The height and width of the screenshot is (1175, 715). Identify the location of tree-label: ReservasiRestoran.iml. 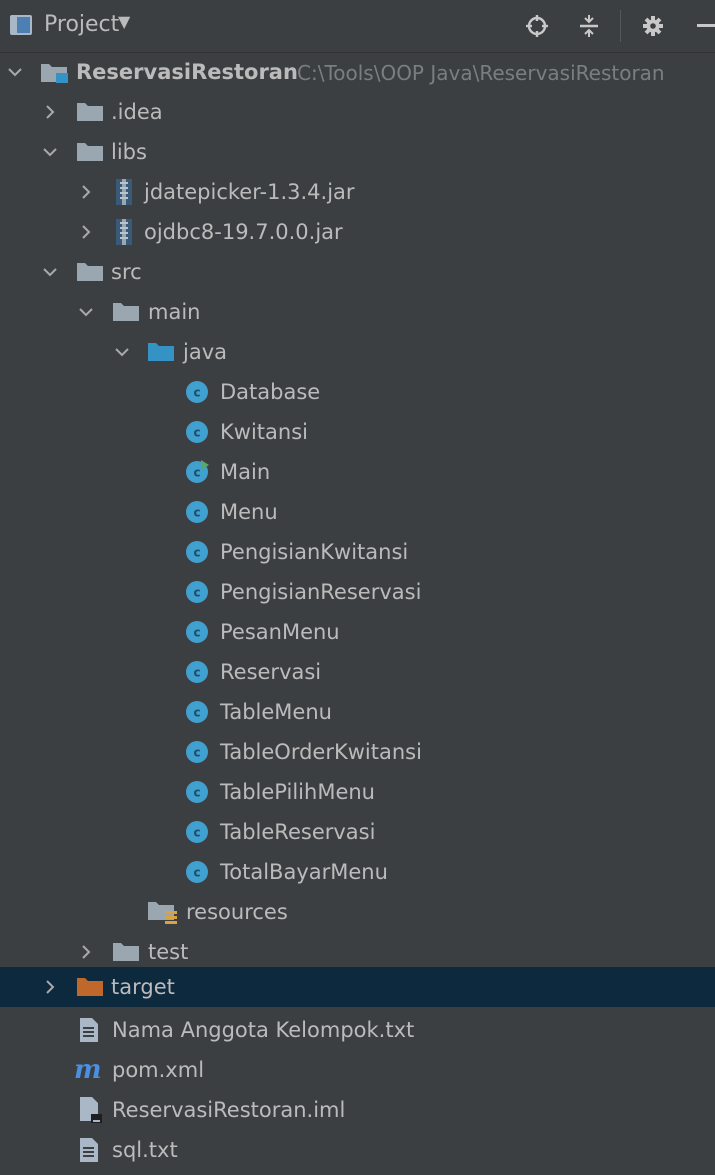
(229, 1110).